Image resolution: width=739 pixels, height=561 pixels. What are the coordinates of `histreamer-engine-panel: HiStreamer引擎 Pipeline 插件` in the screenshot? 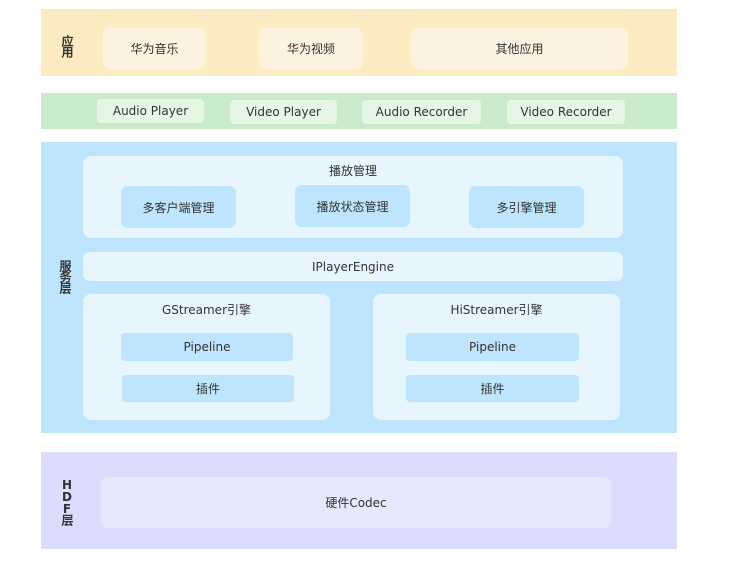 It's located at (496, 357).